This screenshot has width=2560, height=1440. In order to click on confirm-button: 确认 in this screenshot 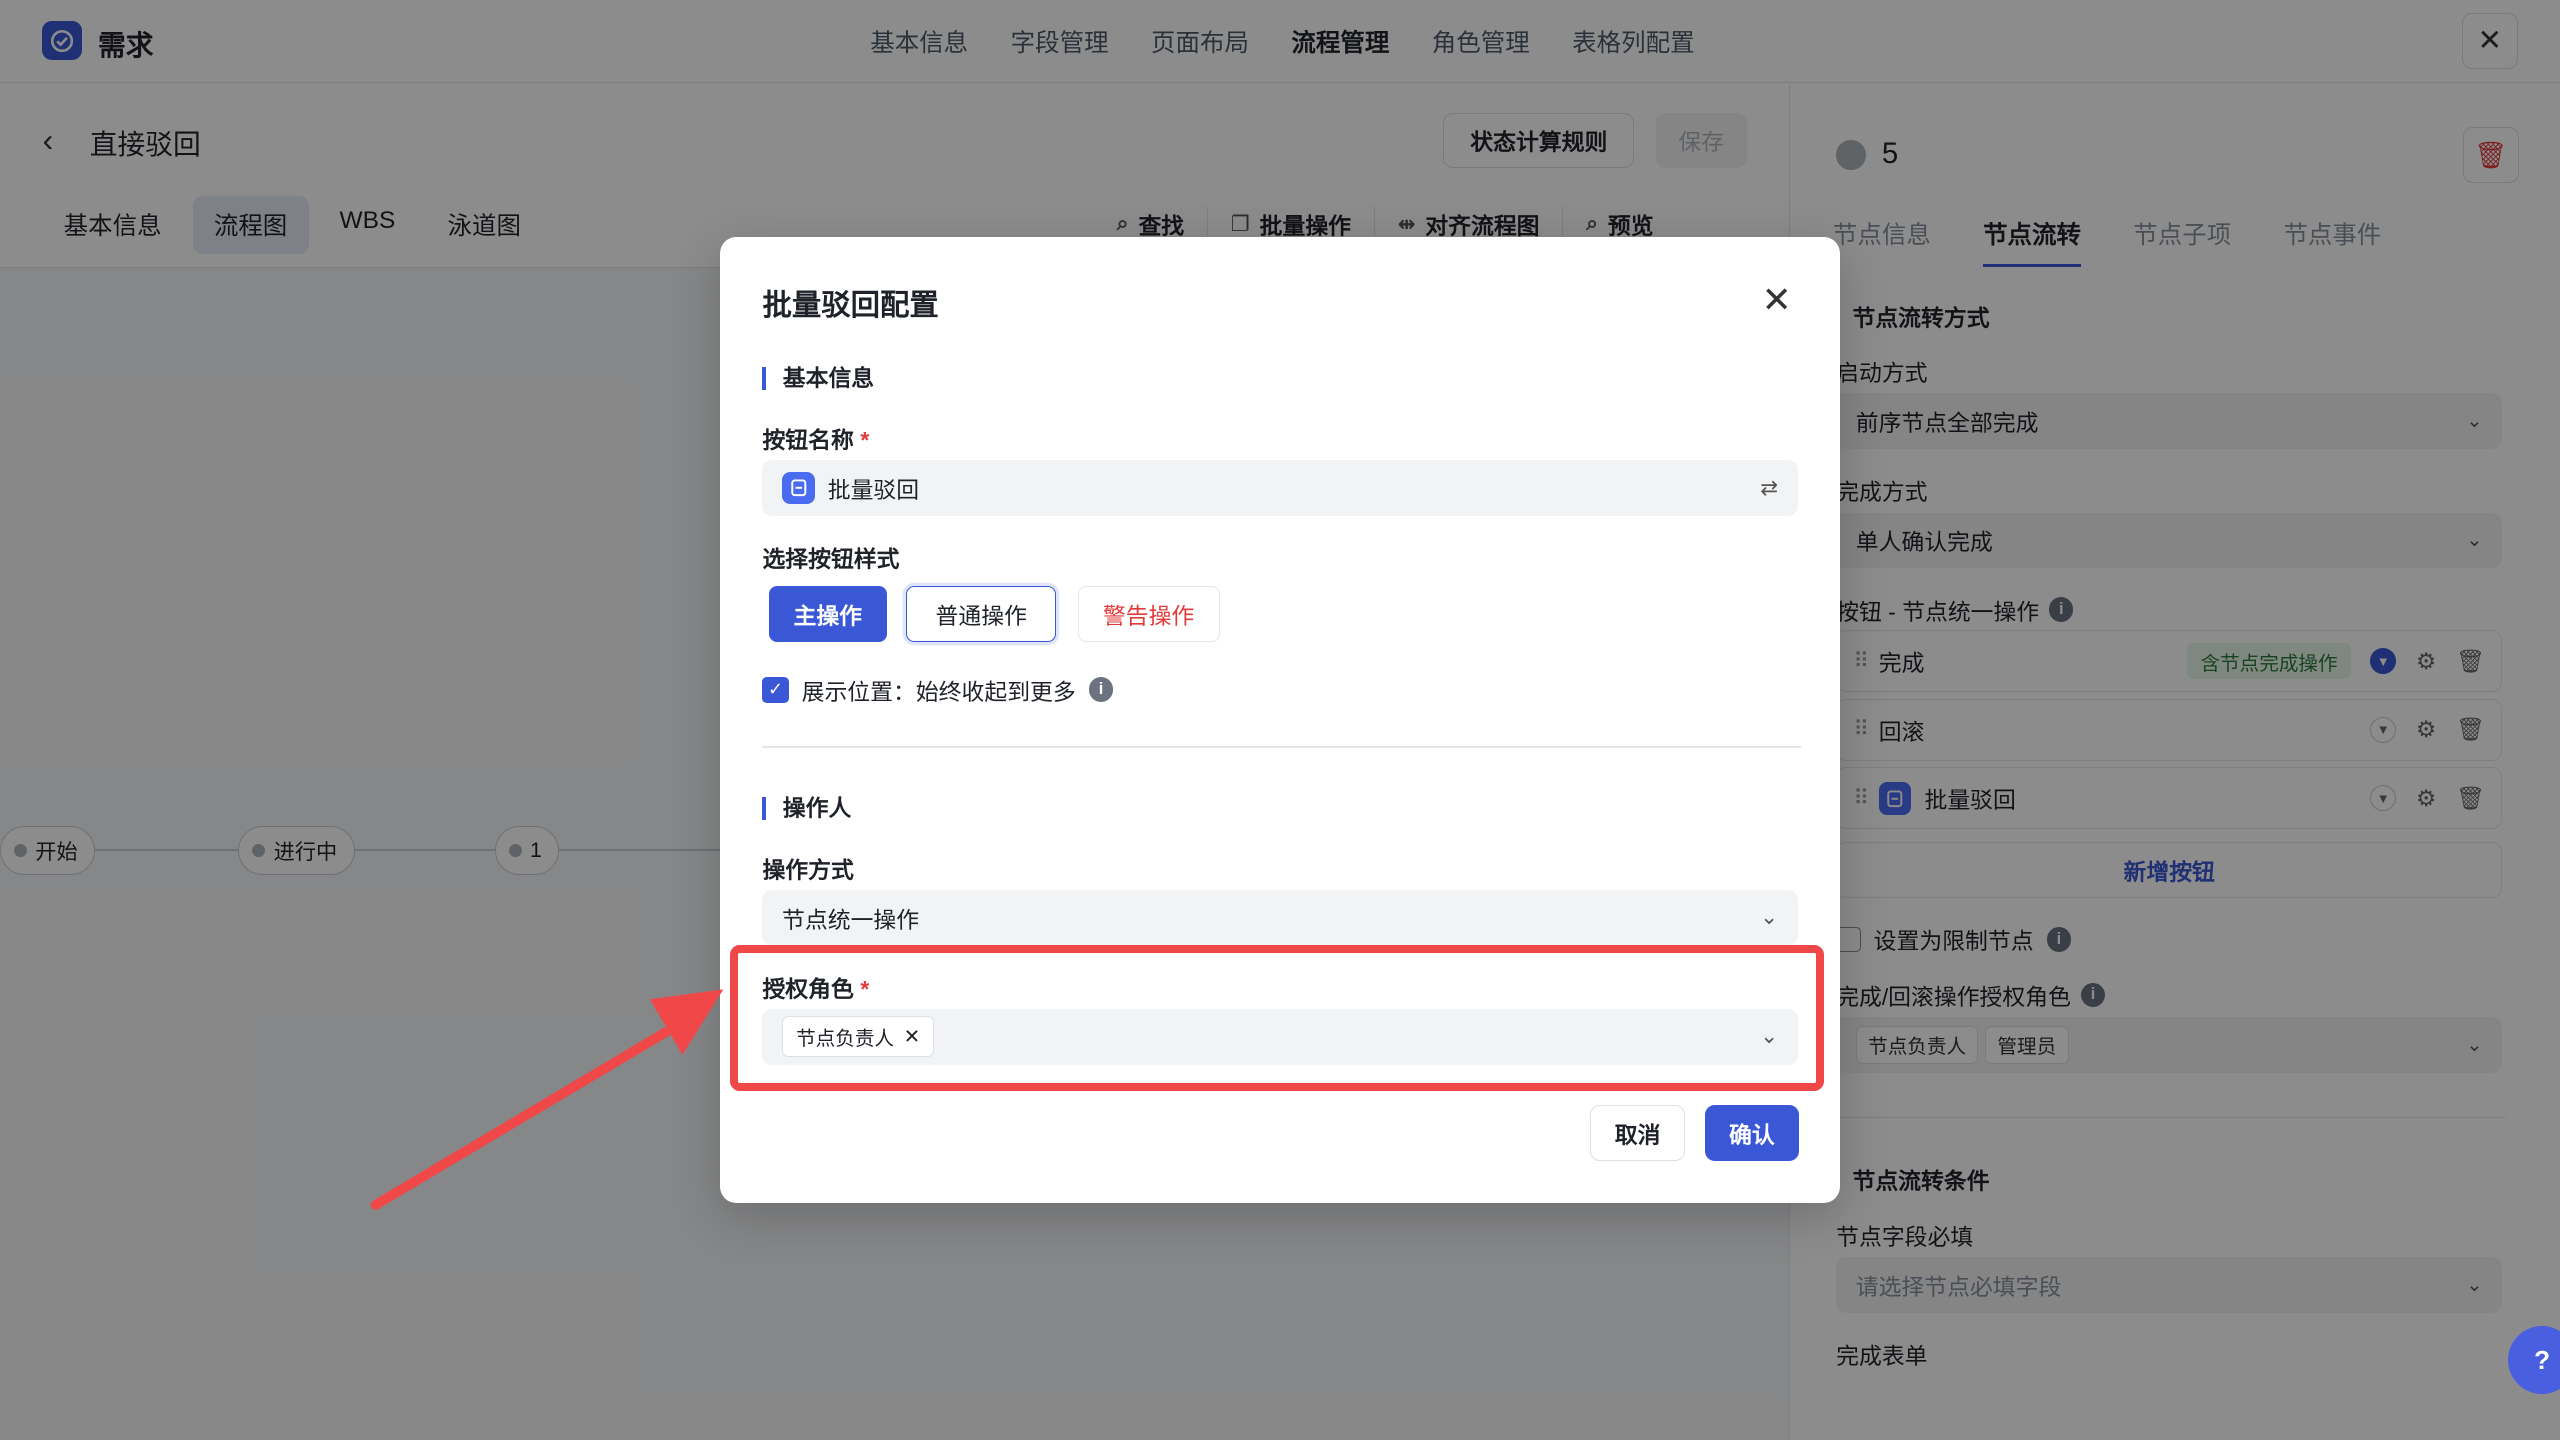, I will do `click(1752, 1133)`.